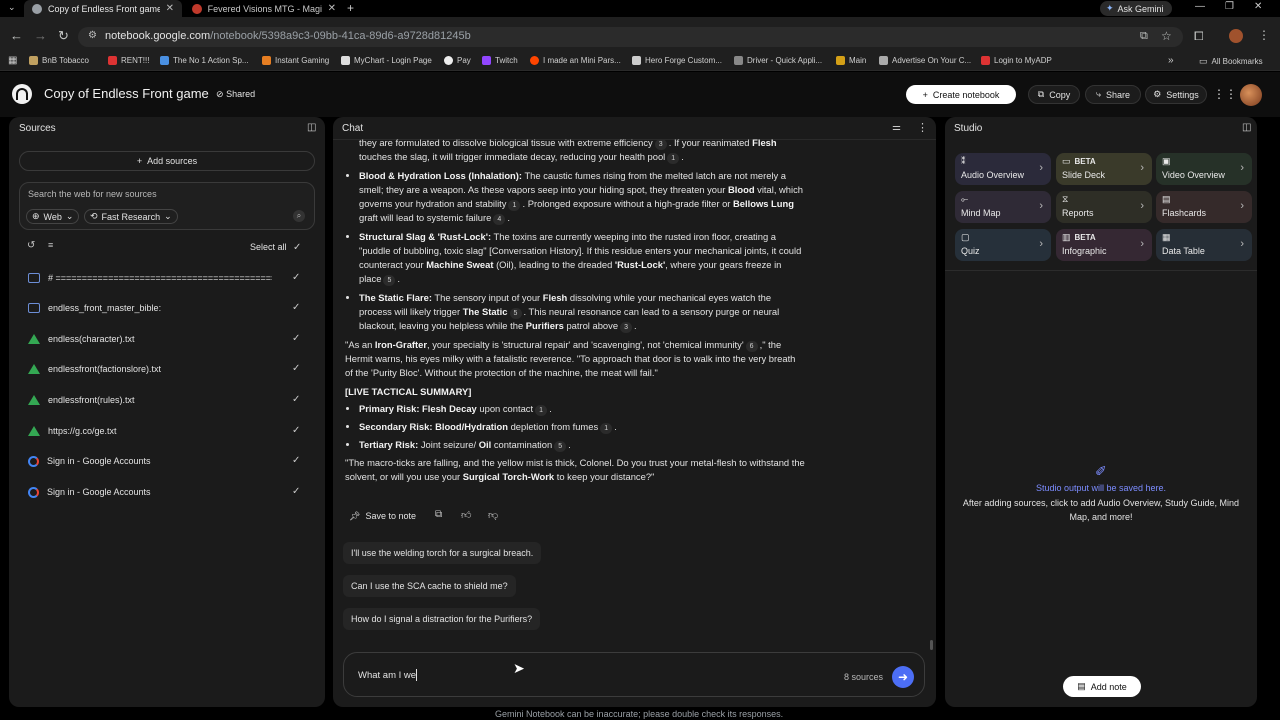 Image resolution: width=1280 pixels, height=720 pixels. I want to click on minimize-icon: —, so click(1200, 6).